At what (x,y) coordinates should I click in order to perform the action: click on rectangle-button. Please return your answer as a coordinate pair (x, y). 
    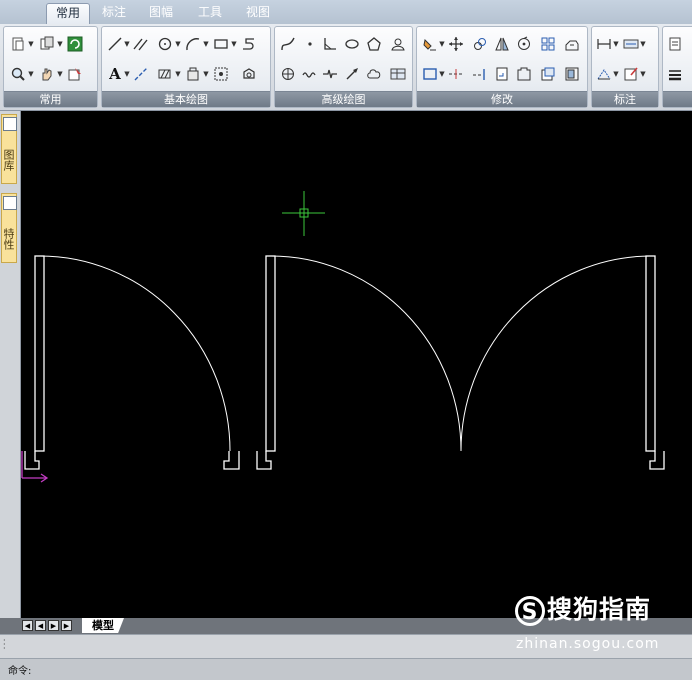
    Looking at the image, I should click on (221, 44).